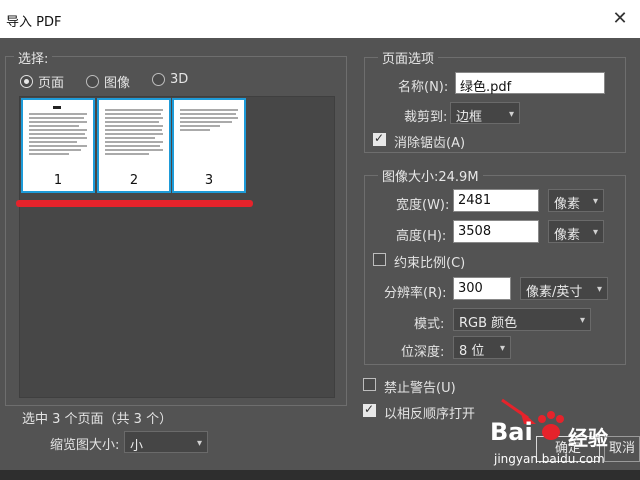 The width and height of the screenshot is (640, 480). I want to click on page-options-legend: 页面选项, so click(408, 57).